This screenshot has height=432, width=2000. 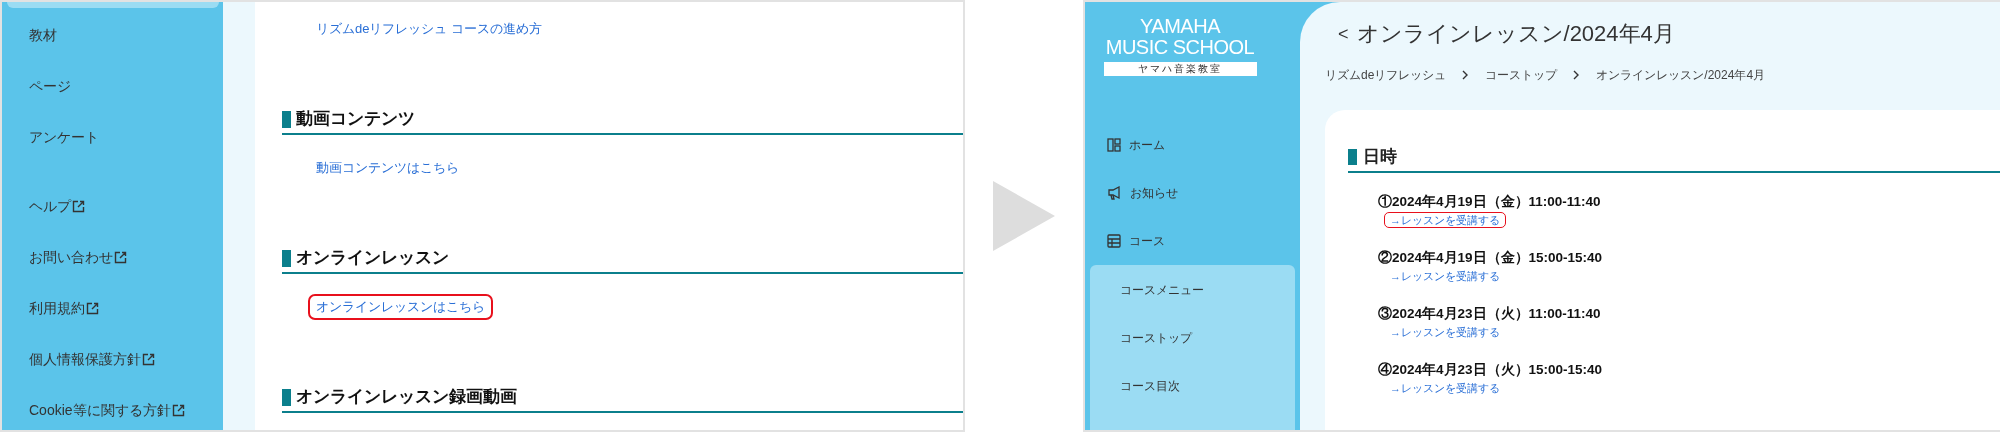 What do you see at coordinates (1386, 75) in the screenshot?
I see `breadcrumb-item: リズムdeリフレッシュ` at bounding box center [1386, 75].